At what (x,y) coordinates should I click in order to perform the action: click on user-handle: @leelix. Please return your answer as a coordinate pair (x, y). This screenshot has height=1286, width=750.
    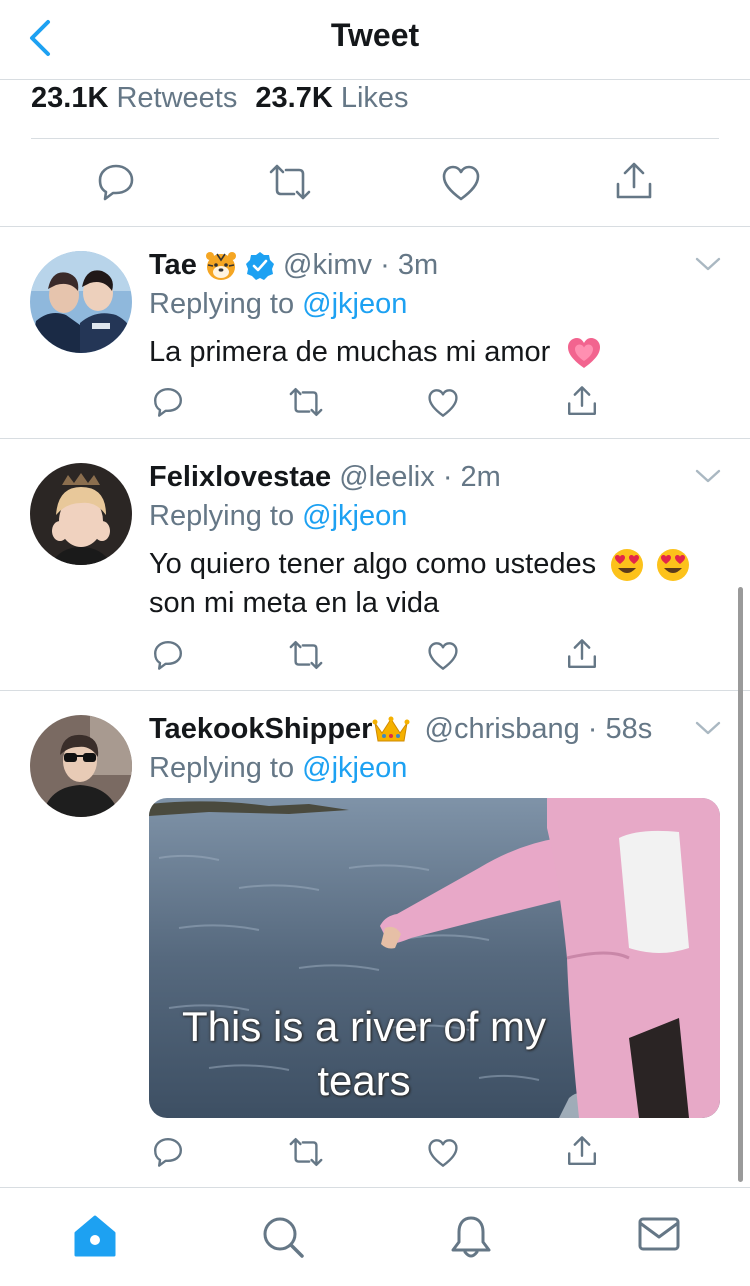
    Looking at the image, I should click on (387, 477).